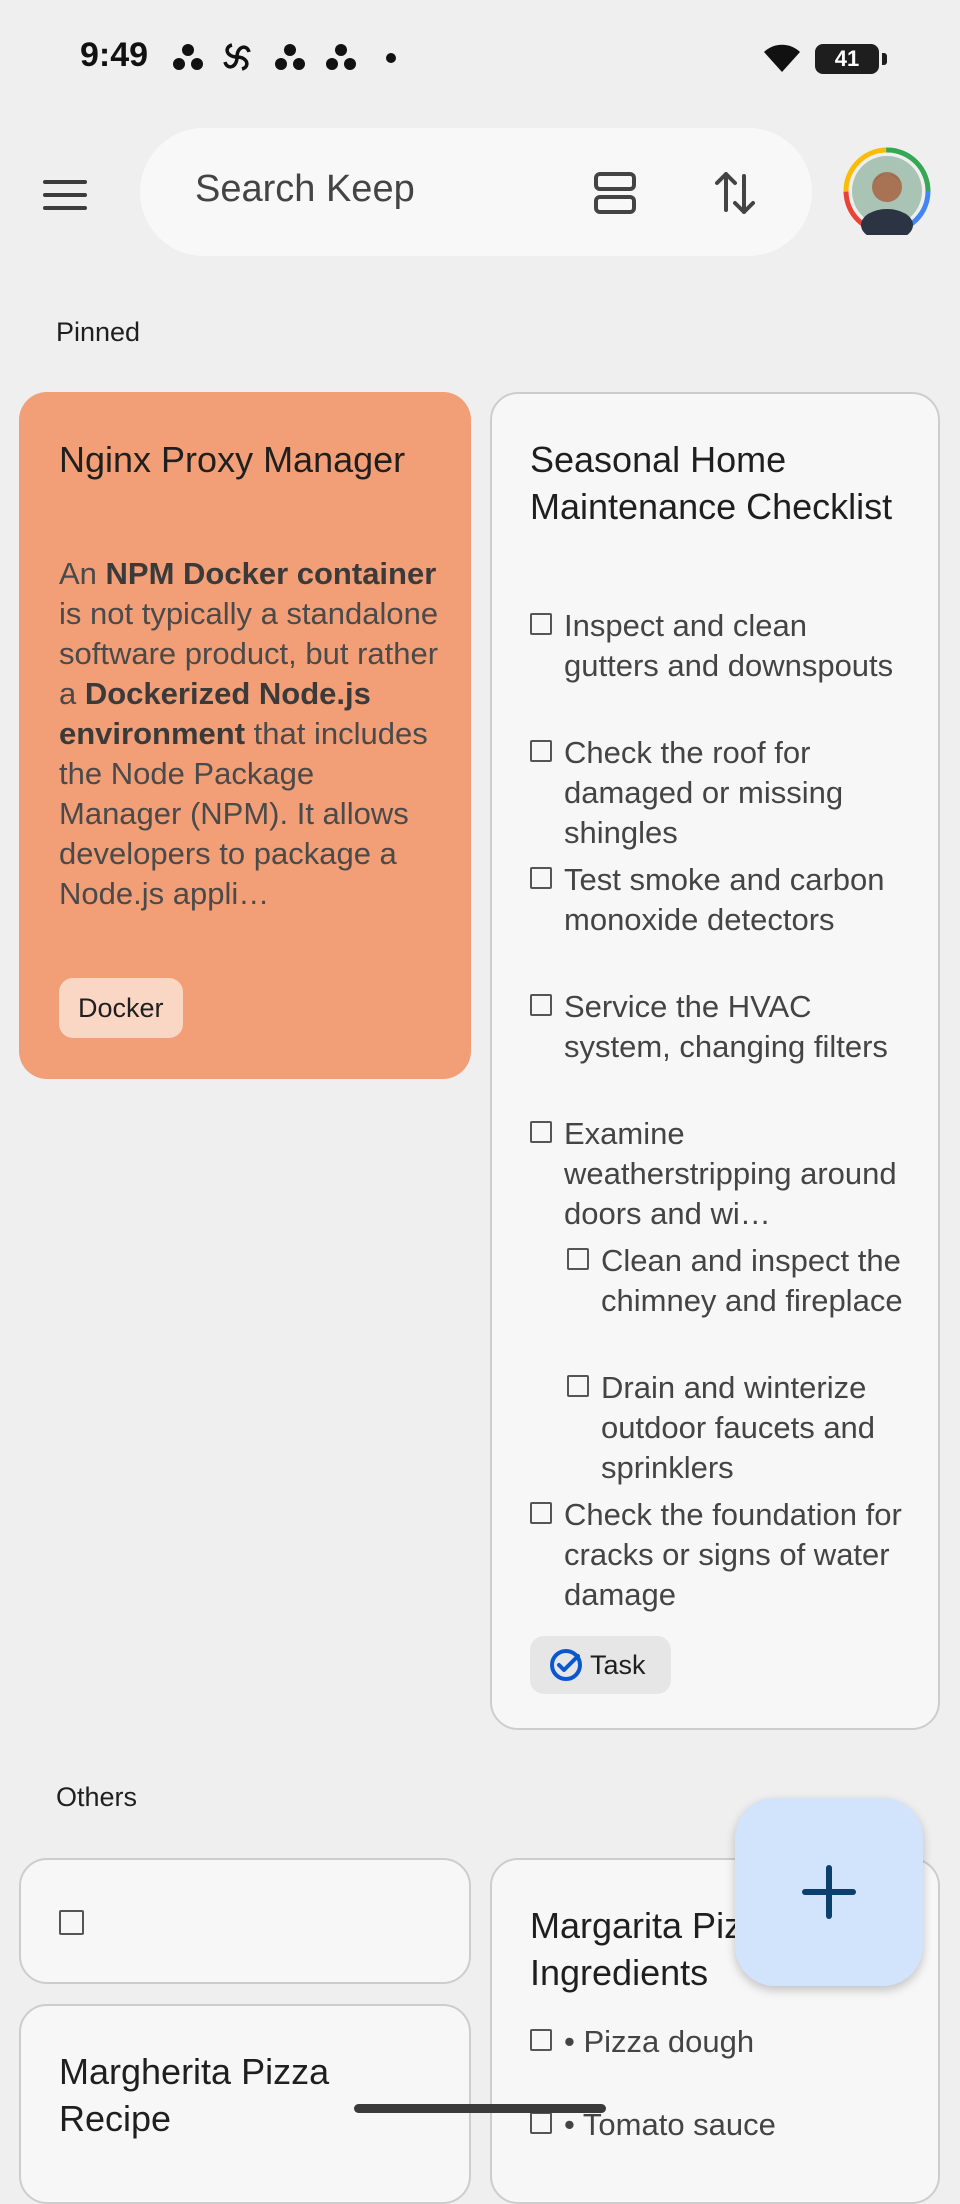  What do you see at coordinates (720, 646) in the screenshot?
I see `checklist-item: Inspect and clean gutters and downspouts` at bounding box center [720, 646].